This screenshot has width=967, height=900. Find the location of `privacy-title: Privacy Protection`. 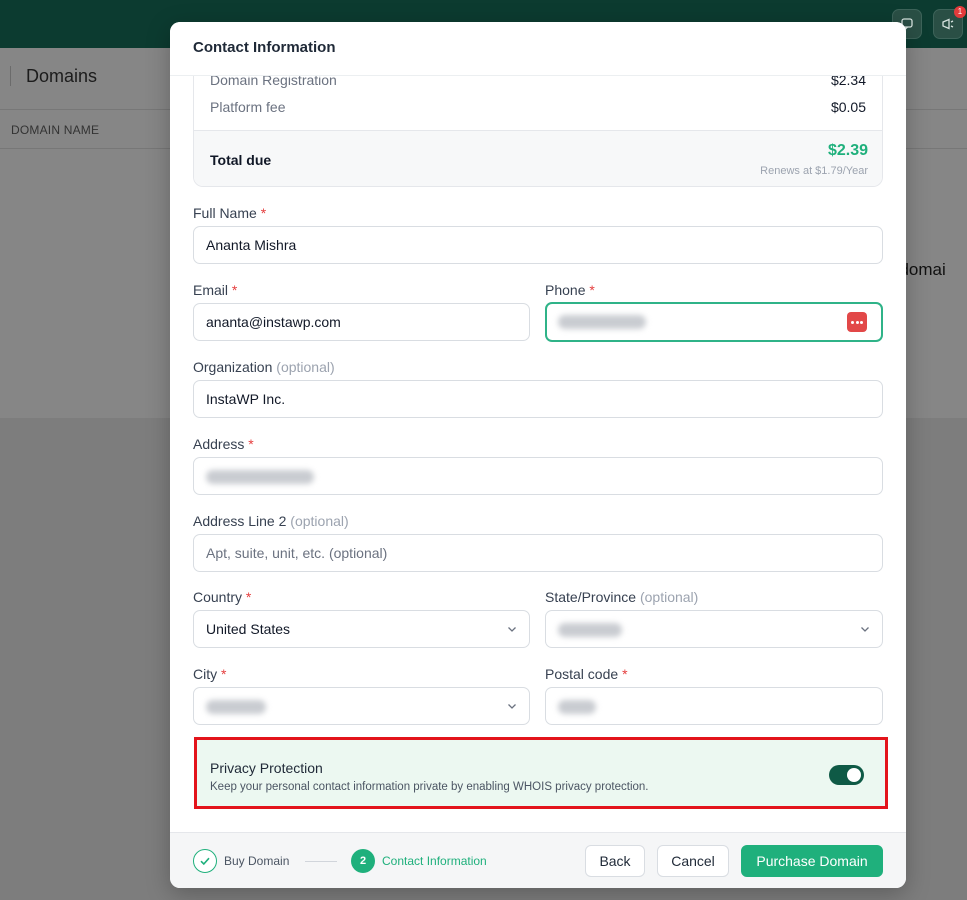

privacy-title: Privacy Protection is located at coordinates (266, 768).